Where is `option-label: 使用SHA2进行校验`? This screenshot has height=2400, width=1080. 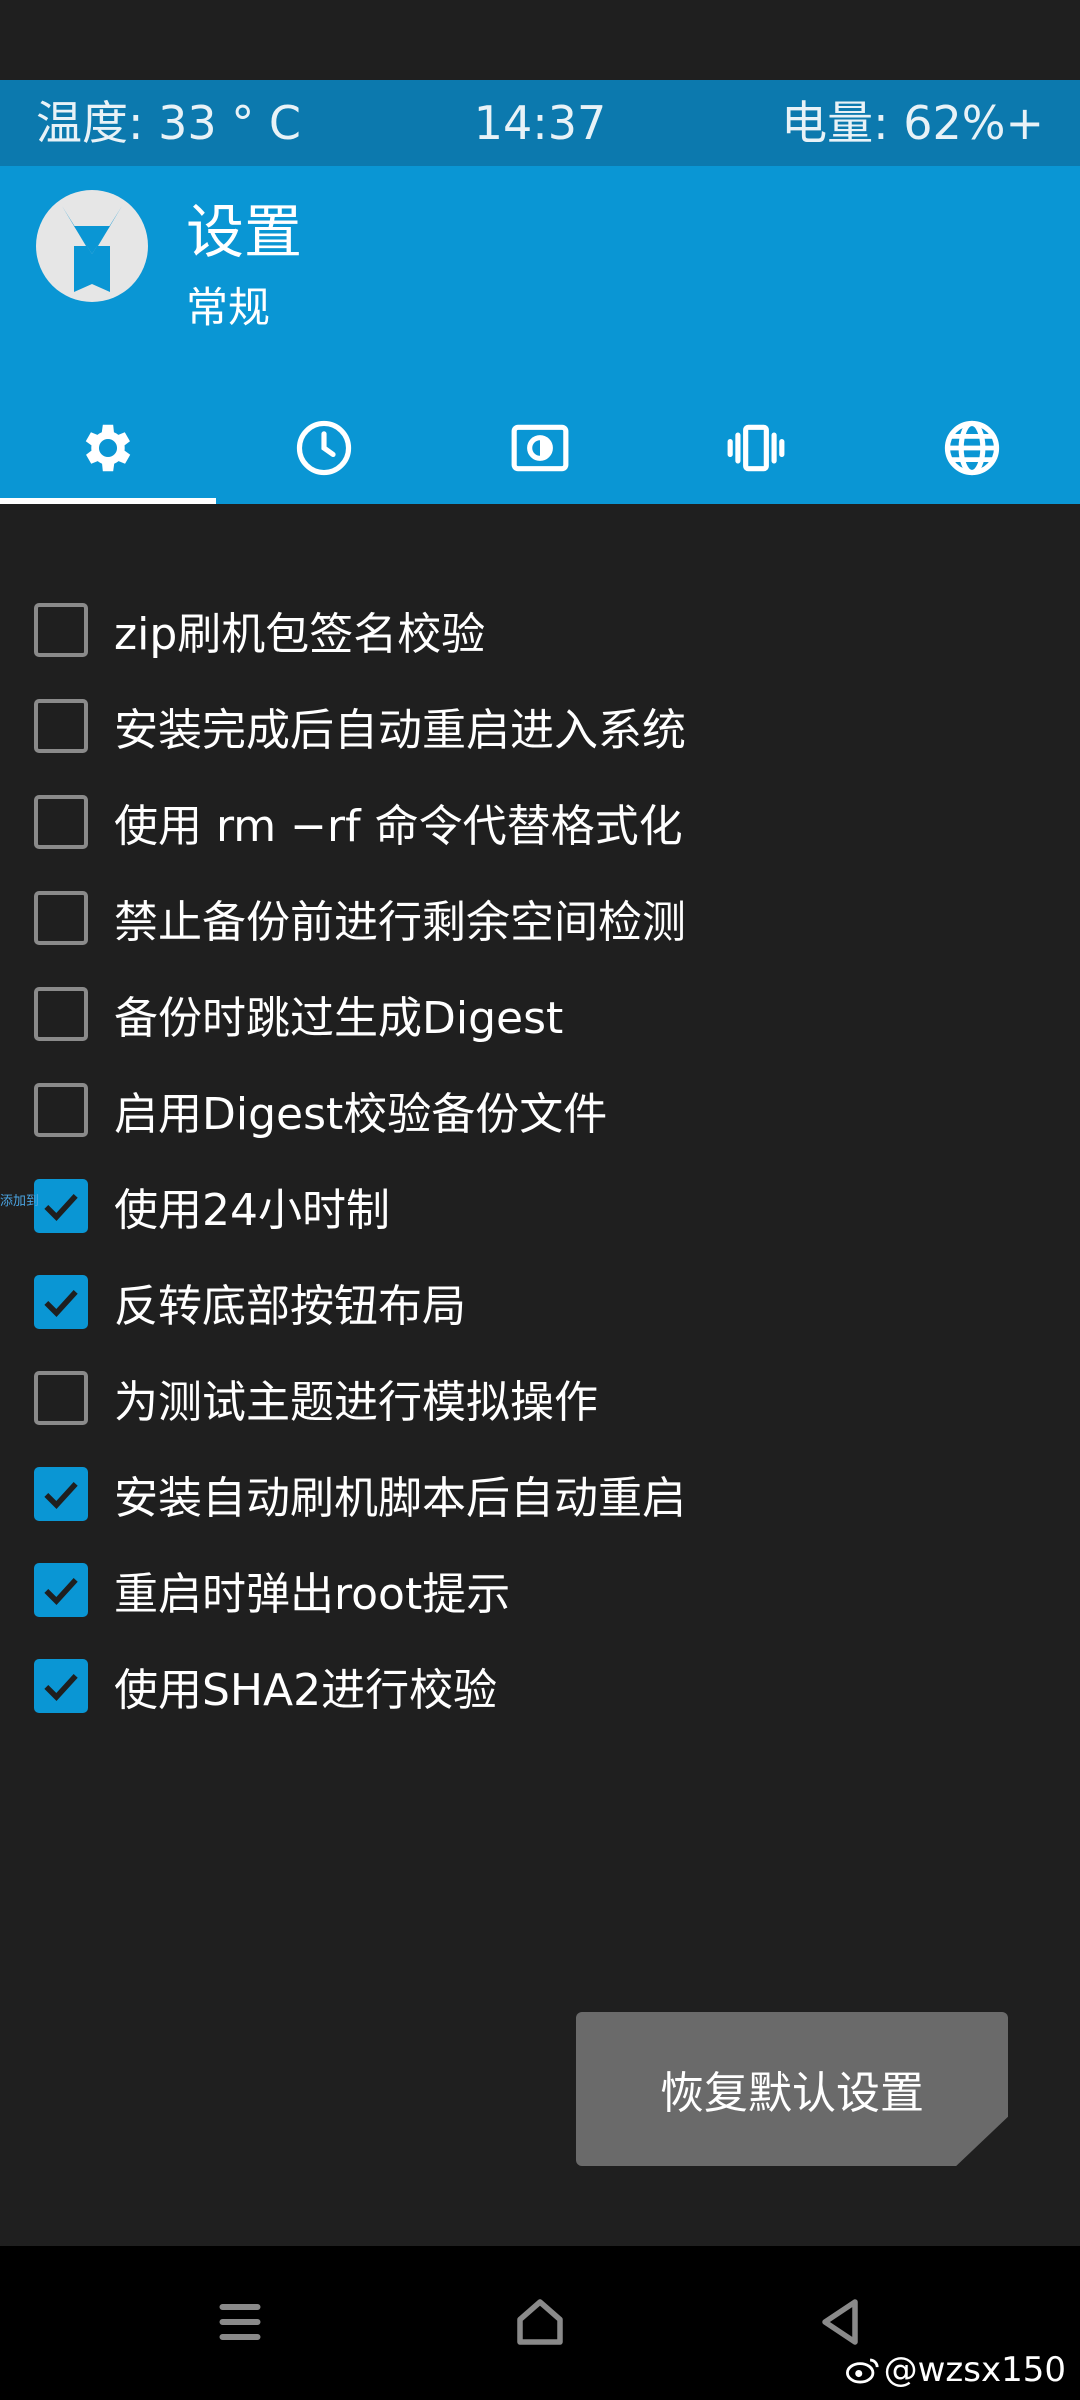
option-label: 使用SHA2进行校验 is located at coordinates (306, 1690).